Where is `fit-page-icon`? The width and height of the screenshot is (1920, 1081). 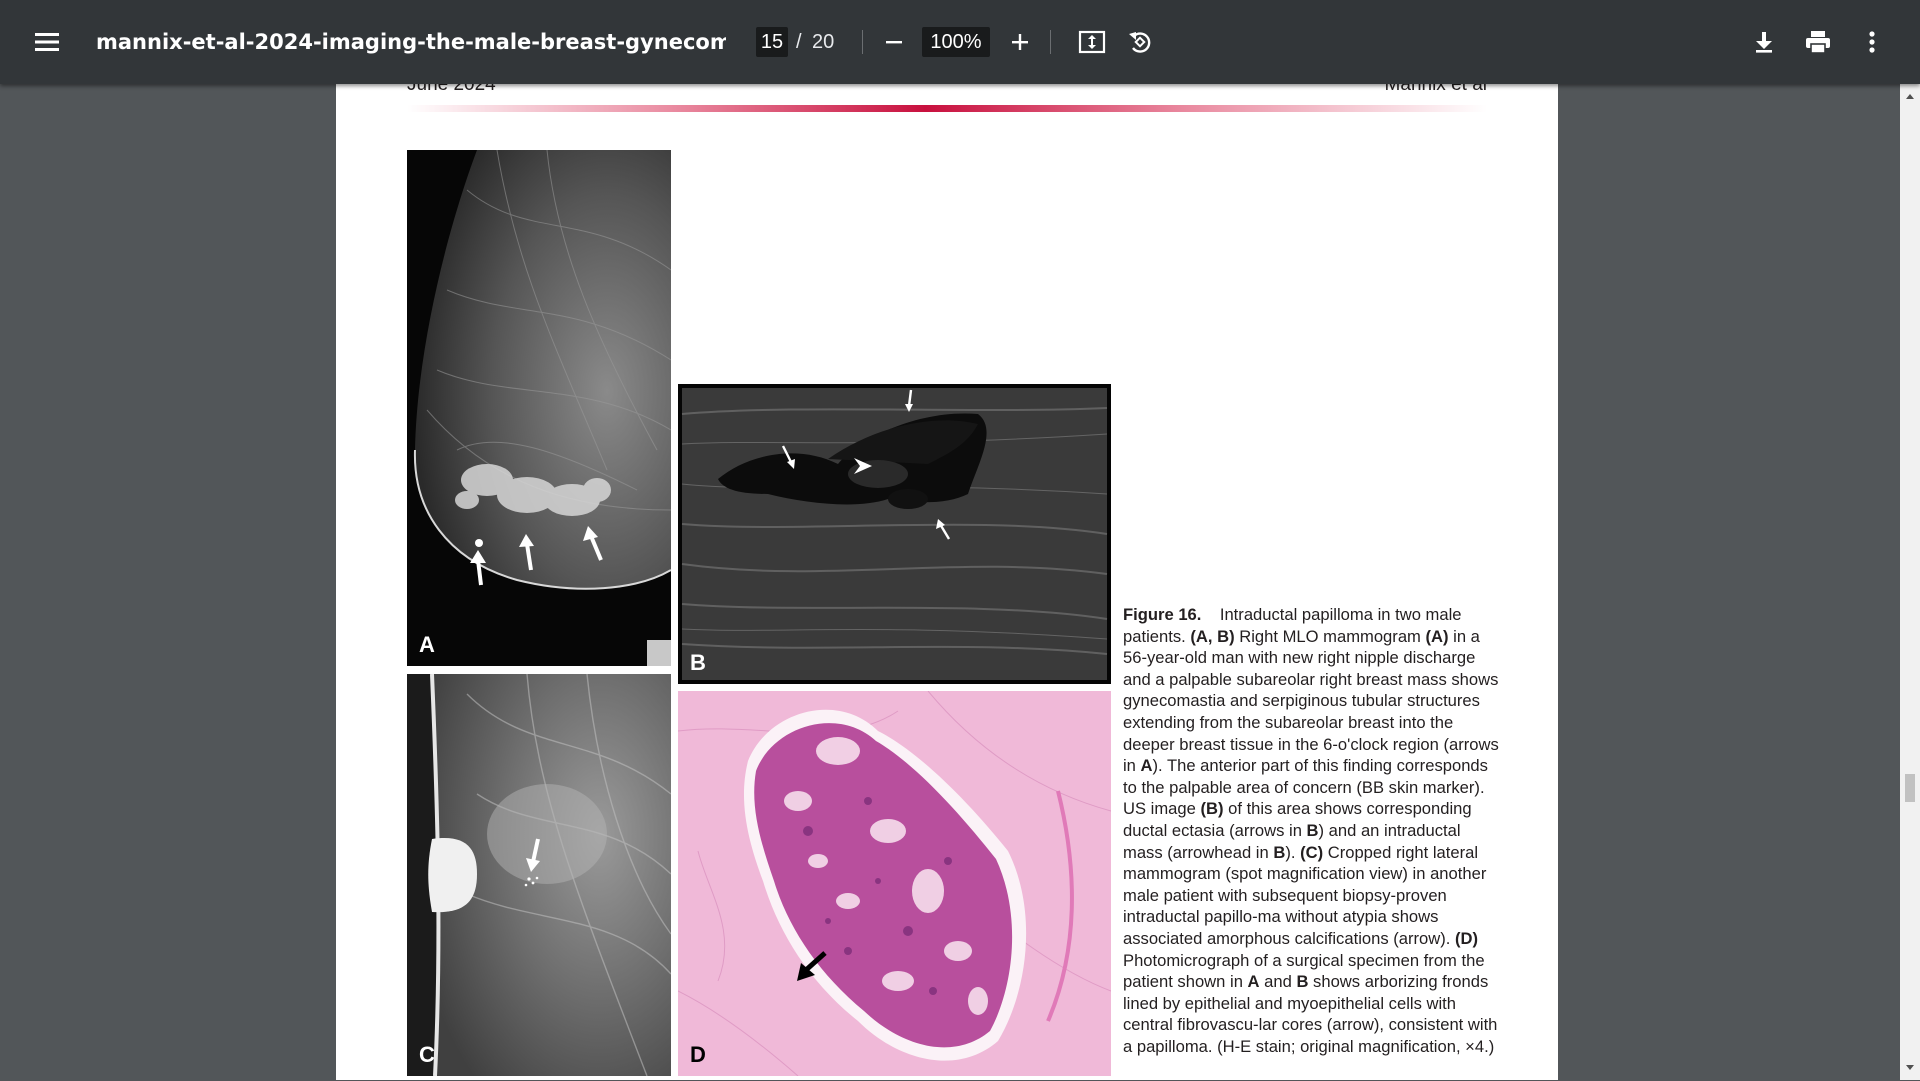
fit-page-icon is located at coordinates (1092, 42).